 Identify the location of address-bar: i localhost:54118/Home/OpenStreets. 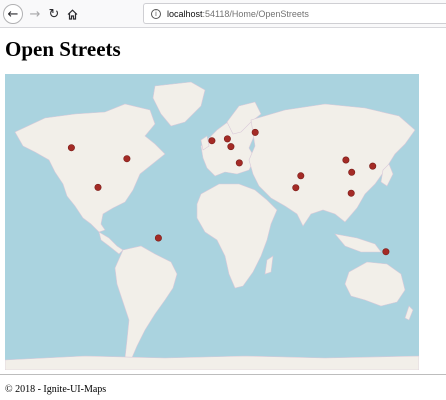
(294, 13).